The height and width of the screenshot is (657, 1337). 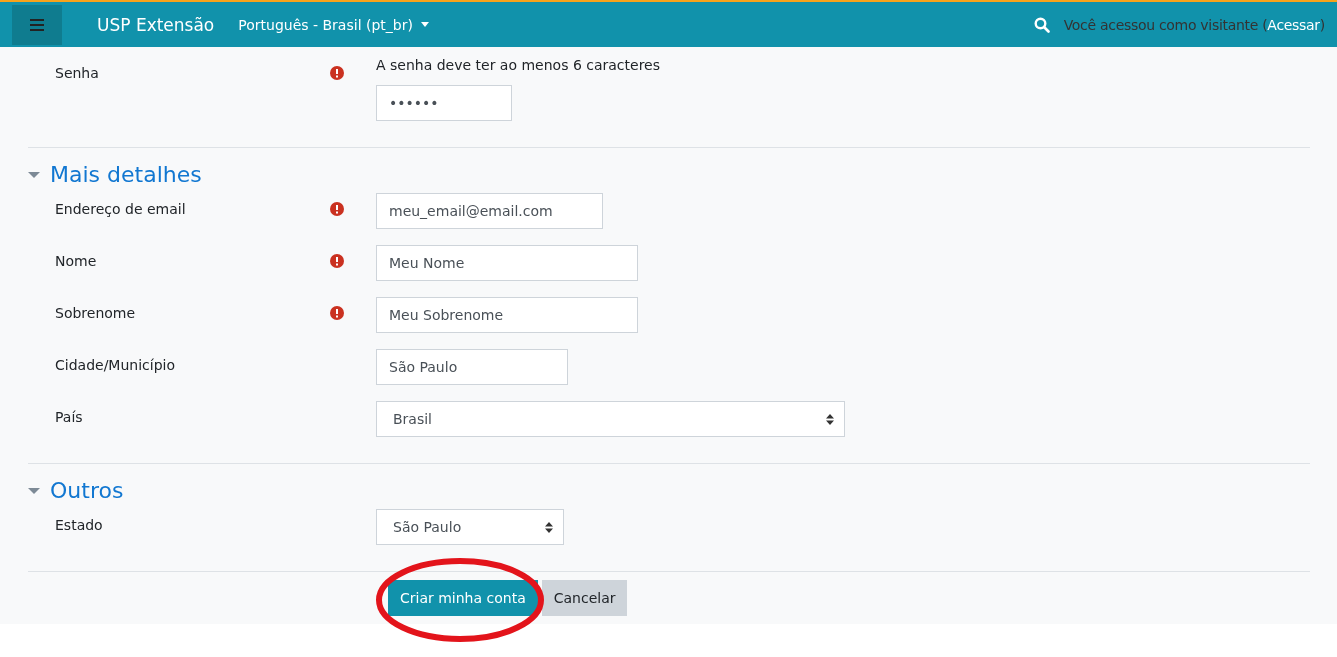 What do you see at coordinates (96, 312) in the screenshot?
I see `field-label: Sobrenome` at bounding box center [96, 312].